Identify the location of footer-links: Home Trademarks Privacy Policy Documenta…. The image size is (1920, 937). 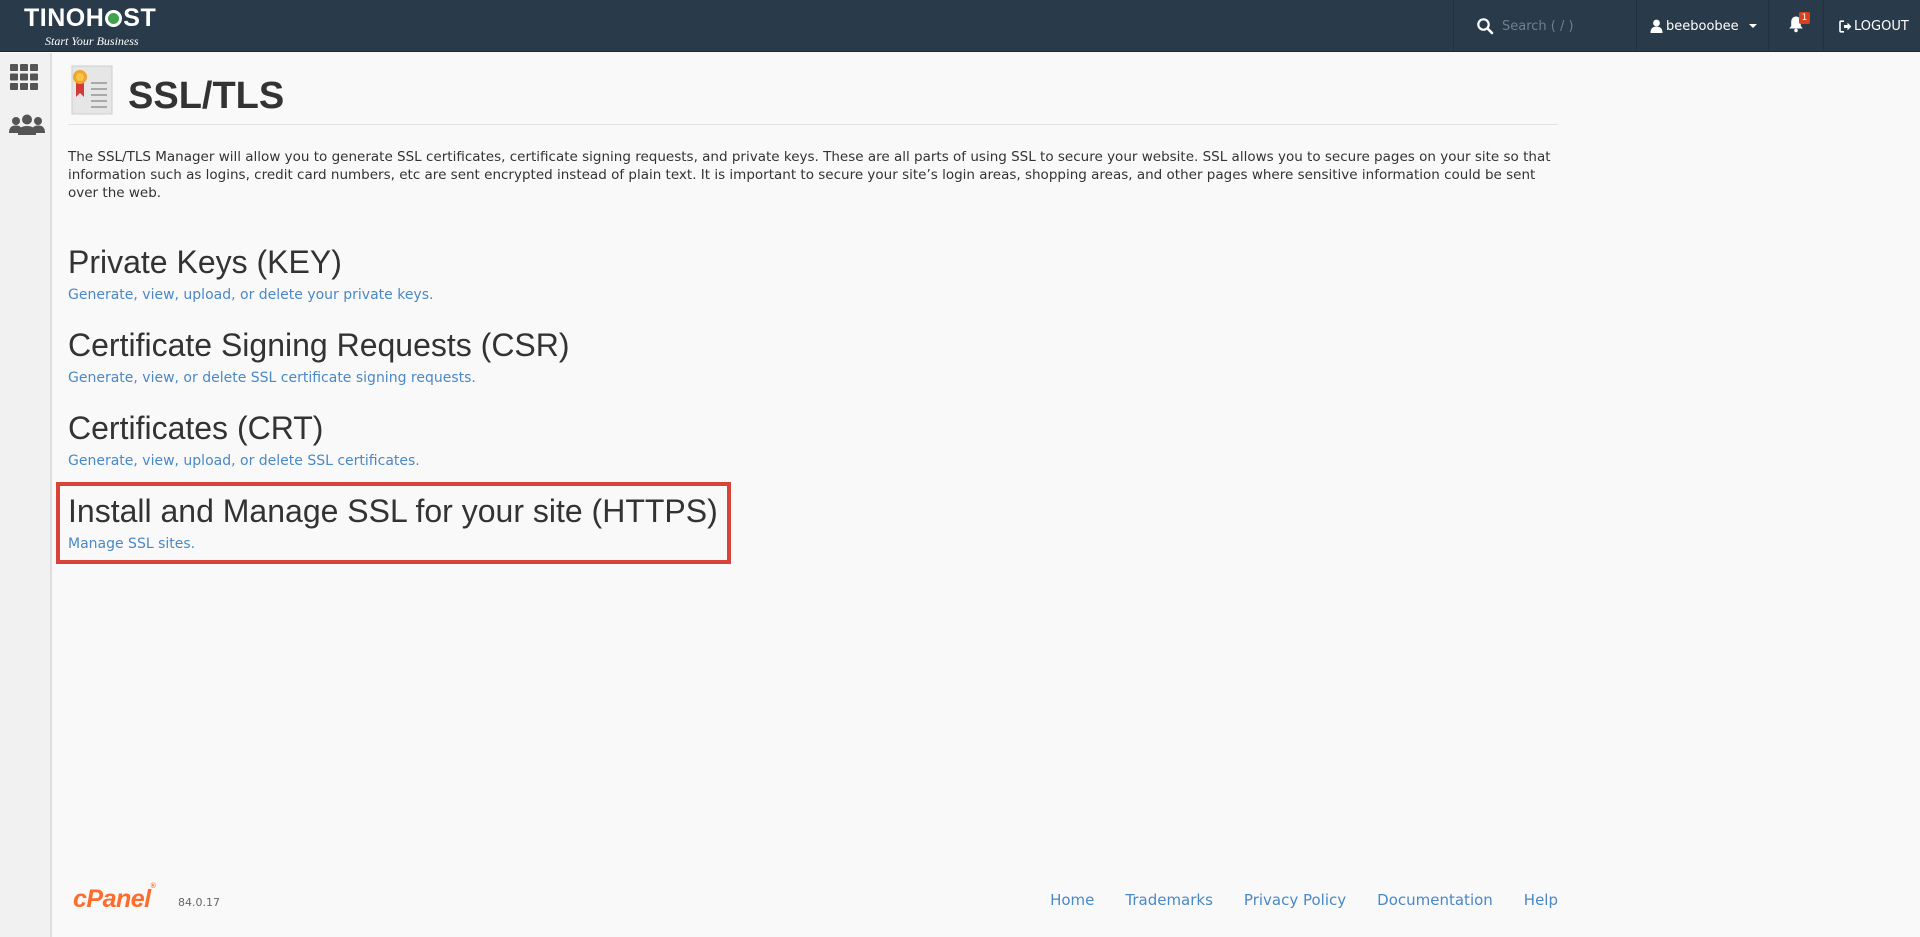
(1304, 900).